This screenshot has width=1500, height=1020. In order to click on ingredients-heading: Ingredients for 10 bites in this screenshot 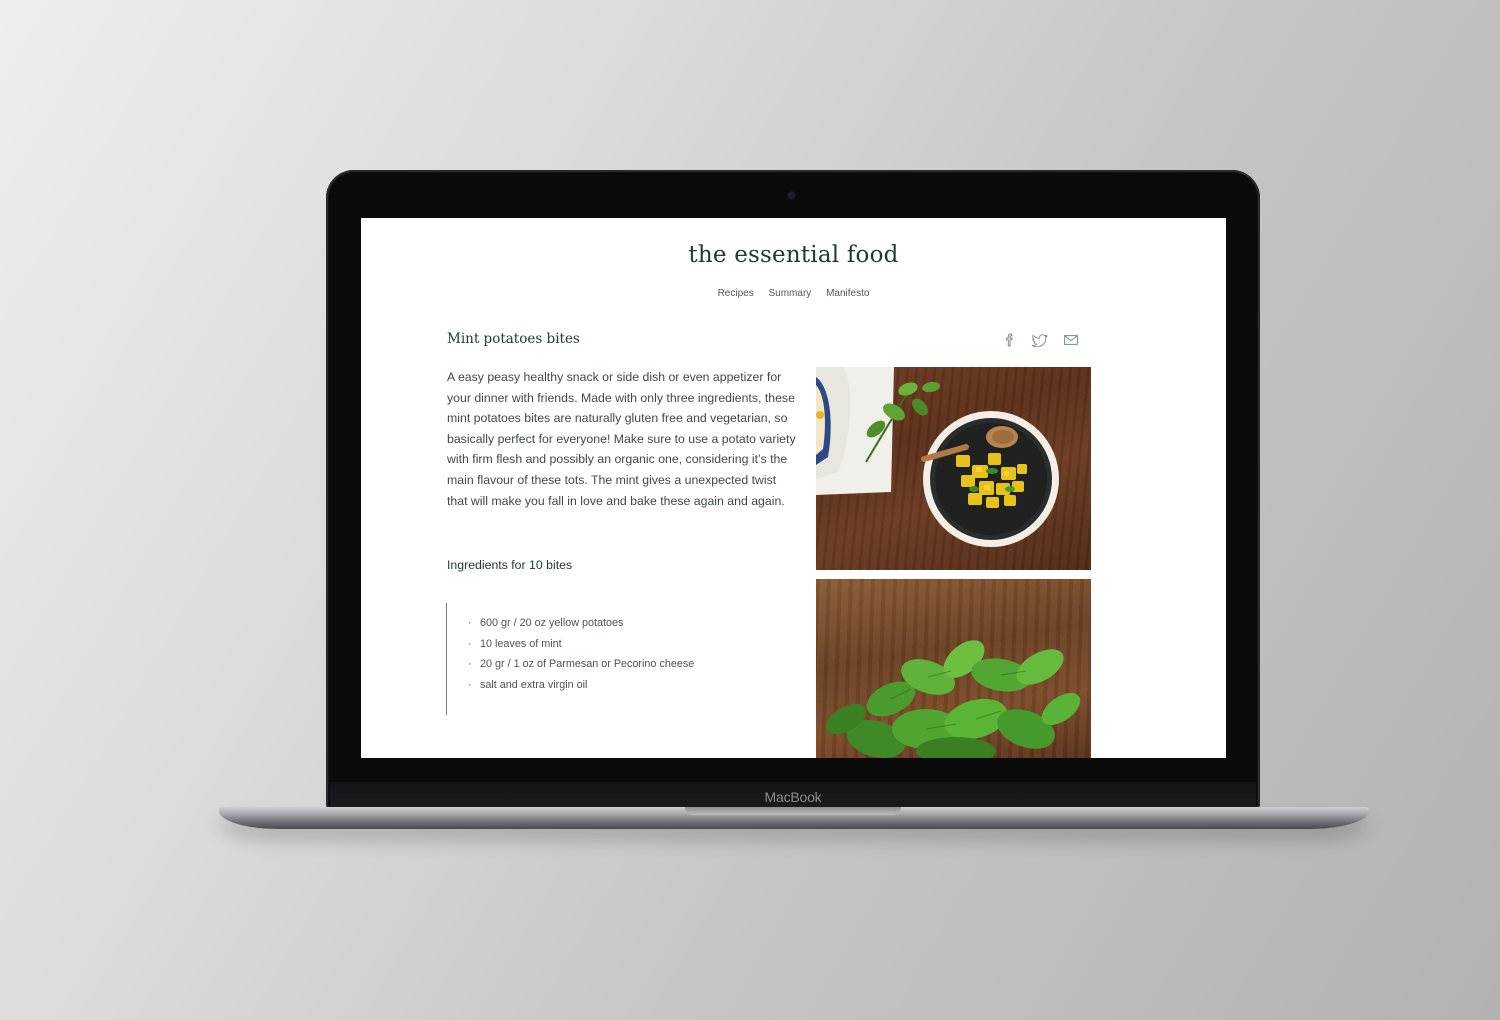, I will do `click(510, 565)`.